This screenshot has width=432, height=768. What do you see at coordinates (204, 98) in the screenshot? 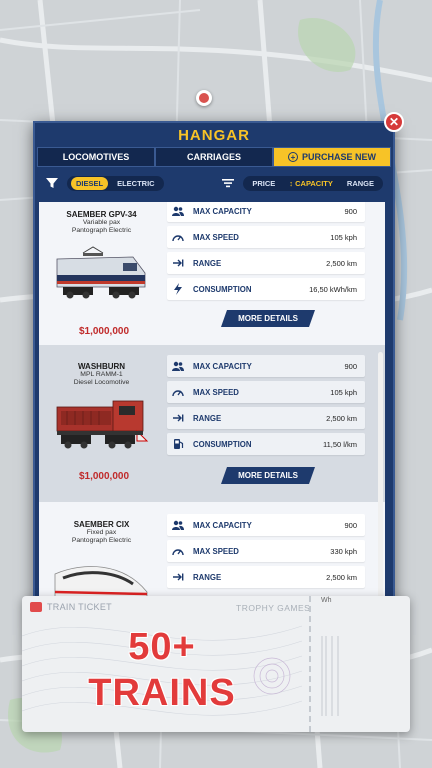
I see `map-pin-icon` at bounding box center [204, 98].